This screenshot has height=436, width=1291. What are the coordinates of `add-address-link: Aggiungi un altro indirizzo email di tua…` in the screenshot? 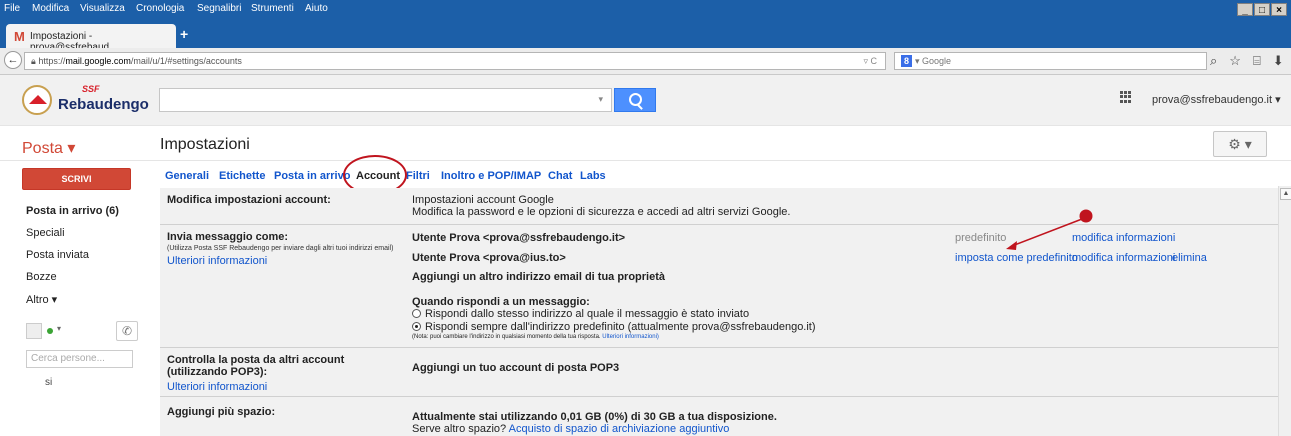 It's located at (538, 277).